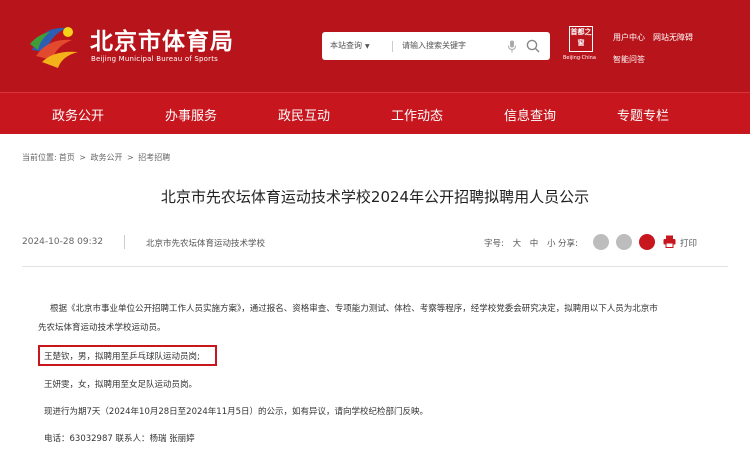  Describe the element at coordinates (512, 46) in the screenshot. I see `microphone-icon` at that location.